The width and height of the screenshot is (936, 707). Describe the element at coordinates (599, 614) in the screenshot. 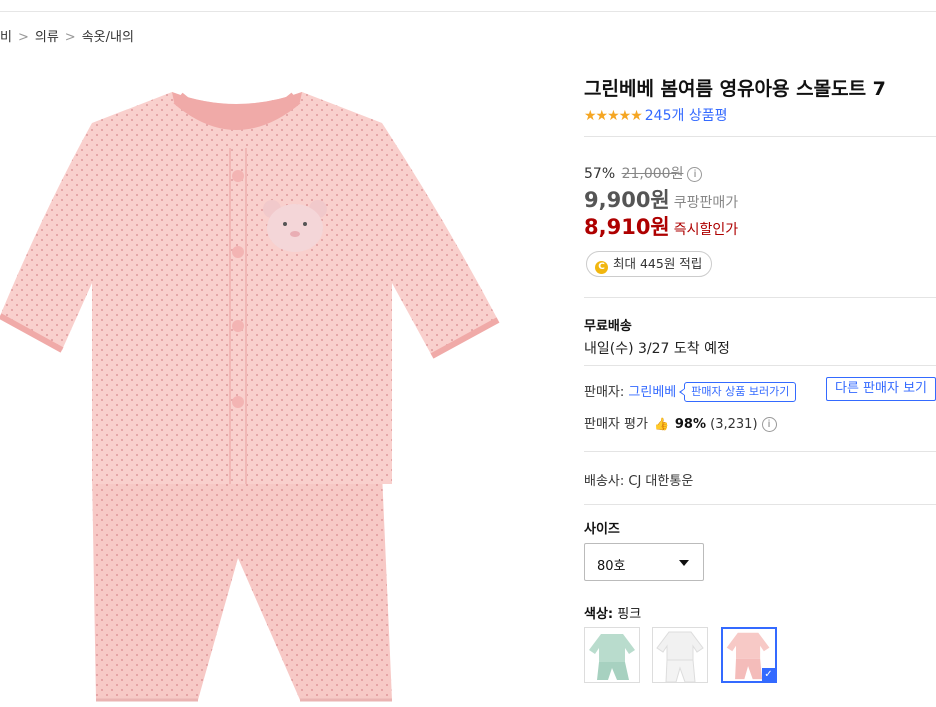

I see `color-label: 색상:` at that location.